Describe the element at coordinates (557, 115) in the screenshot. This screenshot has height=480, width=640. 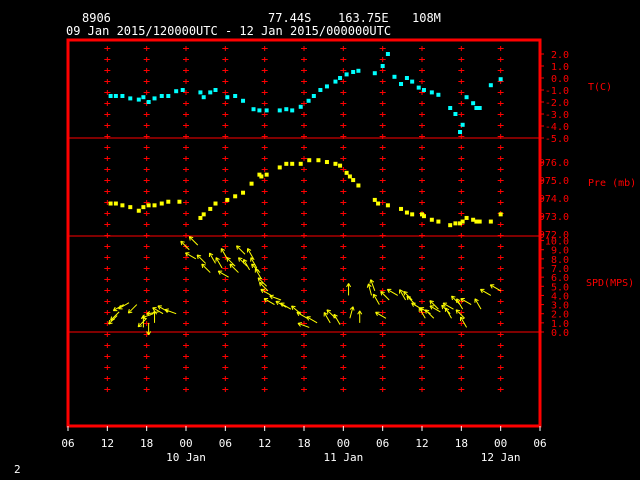
I see `y-tick-label: -3.0` at that location.